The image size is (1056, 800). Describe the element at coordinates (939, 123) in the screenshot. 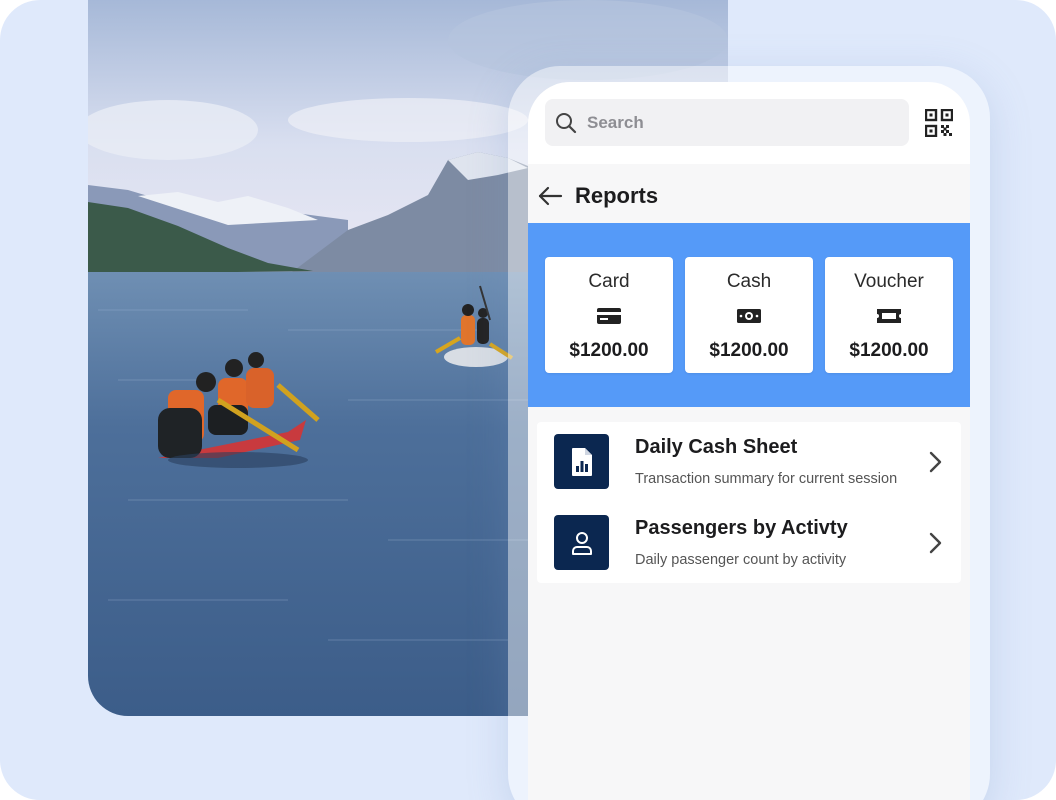

I see `qr-code-icon` at that location.